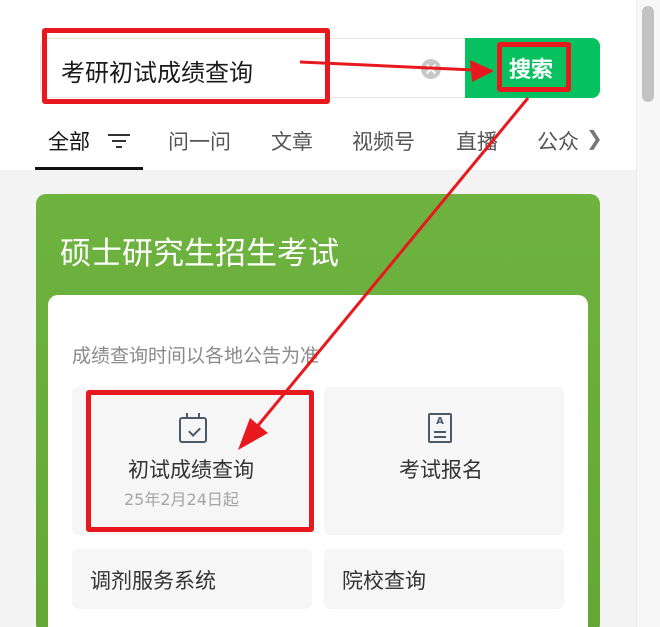  I want to click on document-icon-letter: A, so click(440, 421).